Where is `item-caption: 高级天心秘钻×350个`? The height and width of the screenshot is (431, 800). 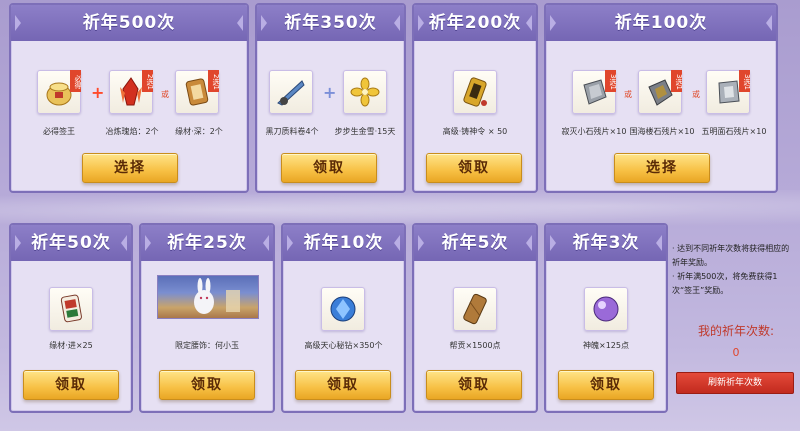 item-caption: 高级天心秘钻×350个 is located at coordinates (343, 345).